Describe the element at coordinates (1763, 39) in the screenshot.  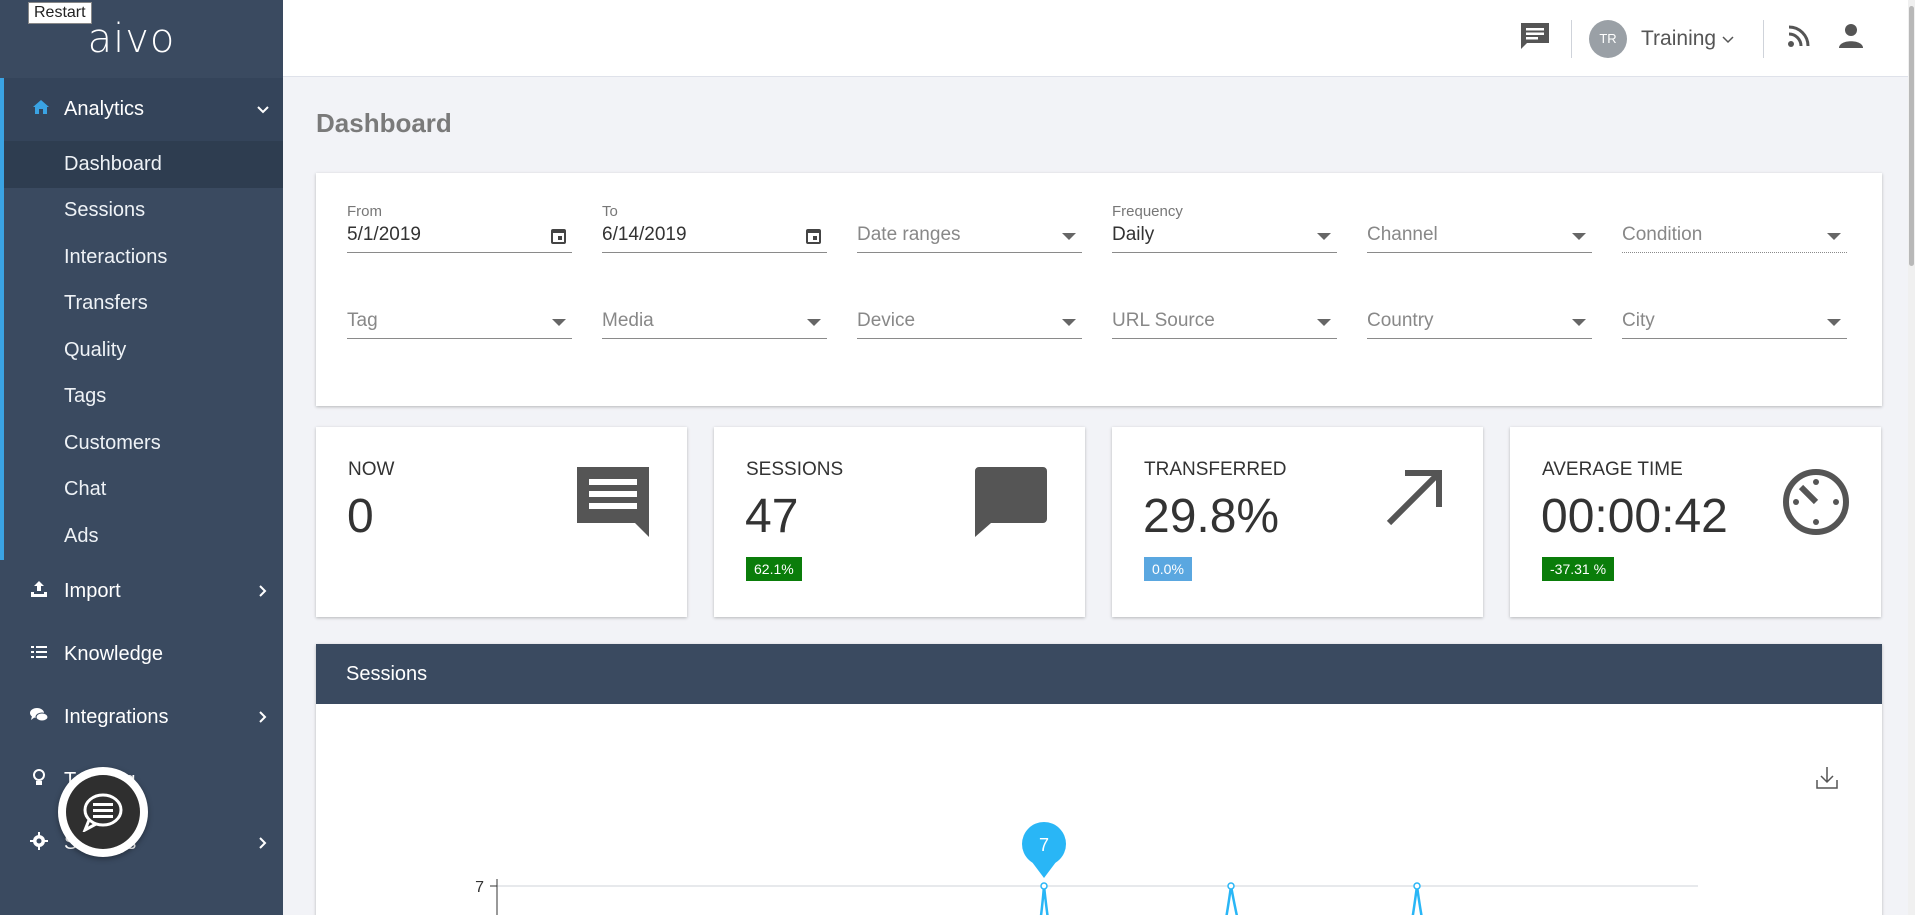
I see `divider` at that location.